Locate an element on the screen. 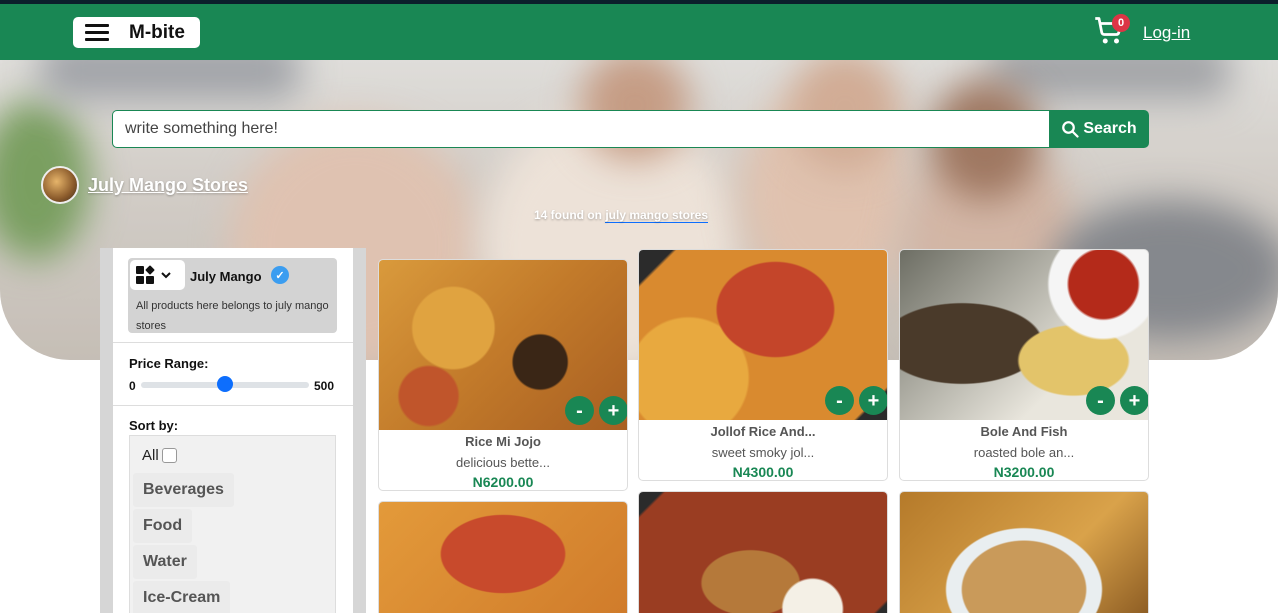 The image size is (1278, 613). sort-options: All Beverages Food Water Ice-Cream is located at coordinates (232, 524).